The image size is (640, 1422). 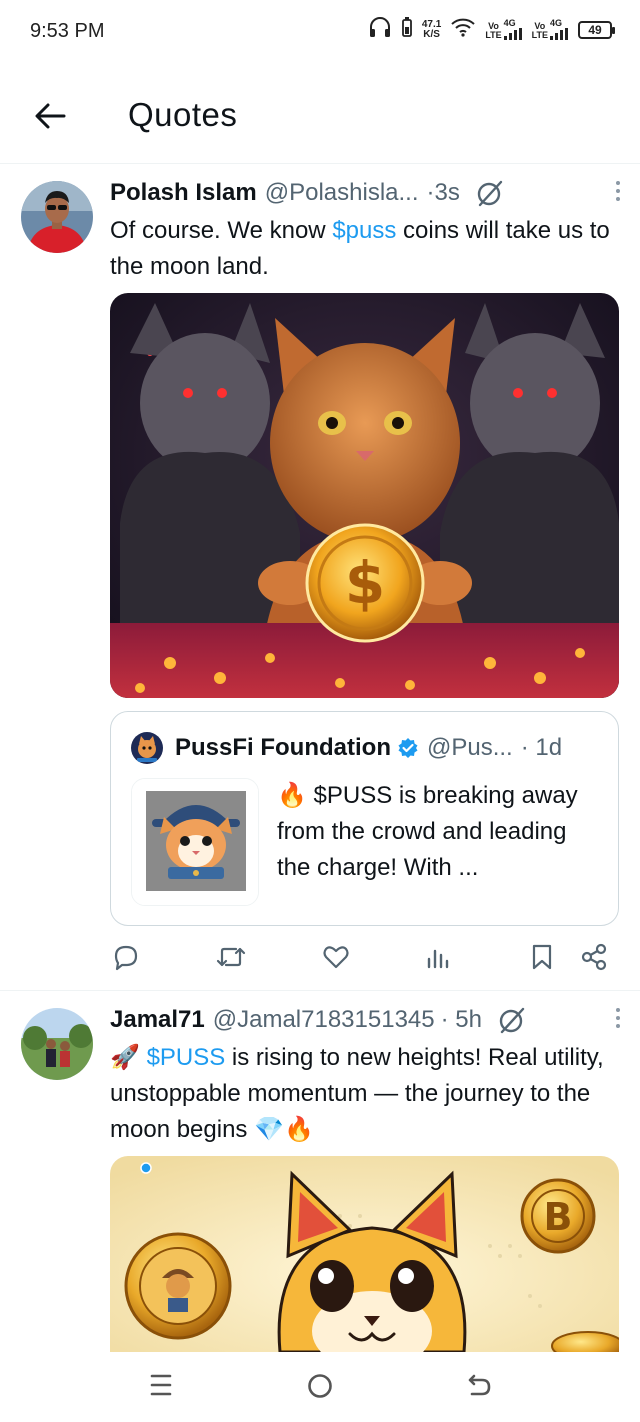 I want to click on reply-icon, so click(x=126, y=958).